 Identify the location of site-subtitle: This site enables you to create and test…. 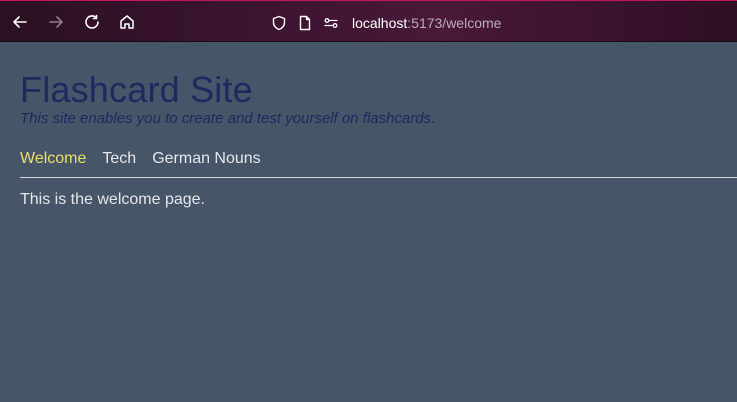
(228, 118).